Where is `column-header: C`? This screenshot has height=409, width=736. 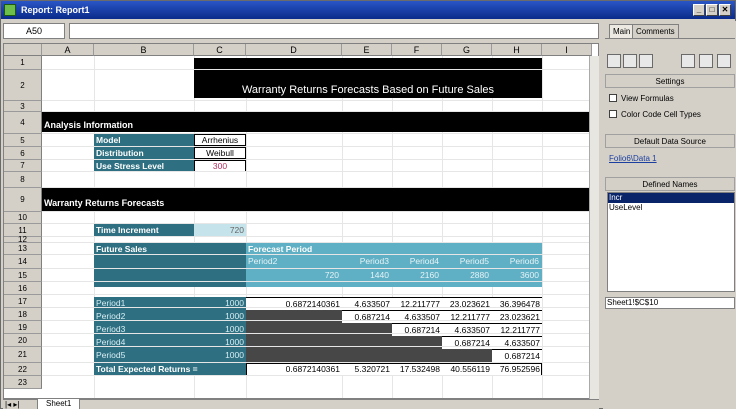
column-header: C is located at coordinates (220, 50).